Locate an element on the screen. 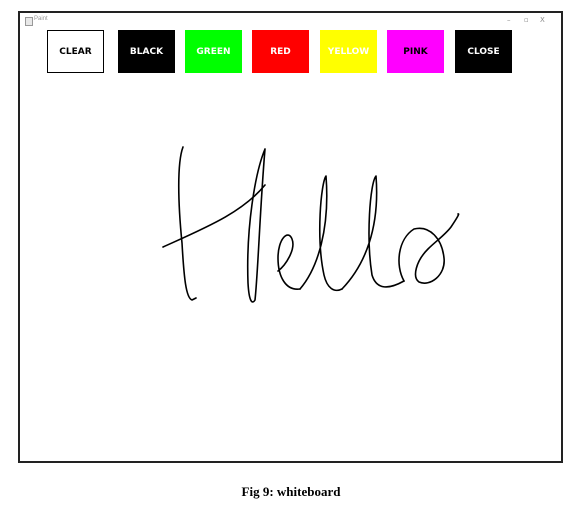  stroke-h-left is located at coordinates (187, 223).